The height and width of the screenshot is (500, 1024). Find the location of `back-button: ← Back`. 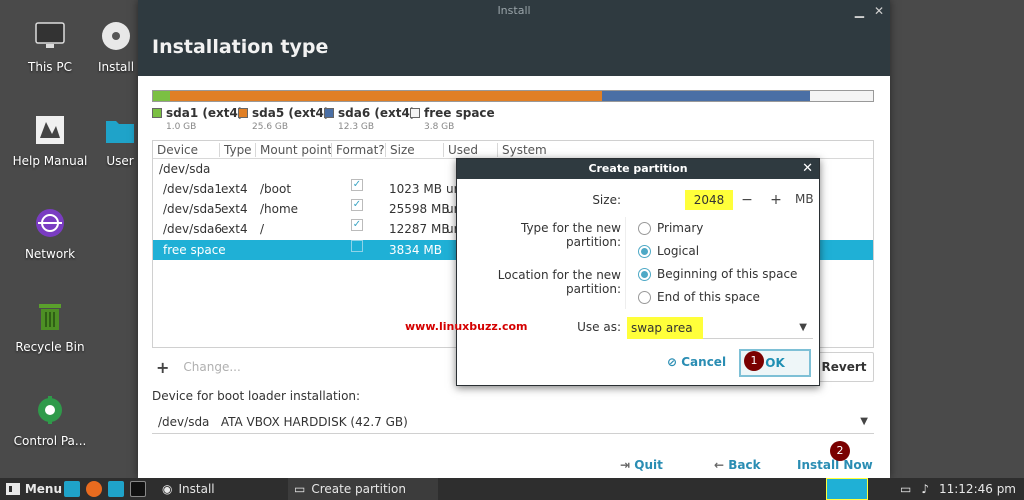

back-button: ← Back is located at coordinates (737, 465).